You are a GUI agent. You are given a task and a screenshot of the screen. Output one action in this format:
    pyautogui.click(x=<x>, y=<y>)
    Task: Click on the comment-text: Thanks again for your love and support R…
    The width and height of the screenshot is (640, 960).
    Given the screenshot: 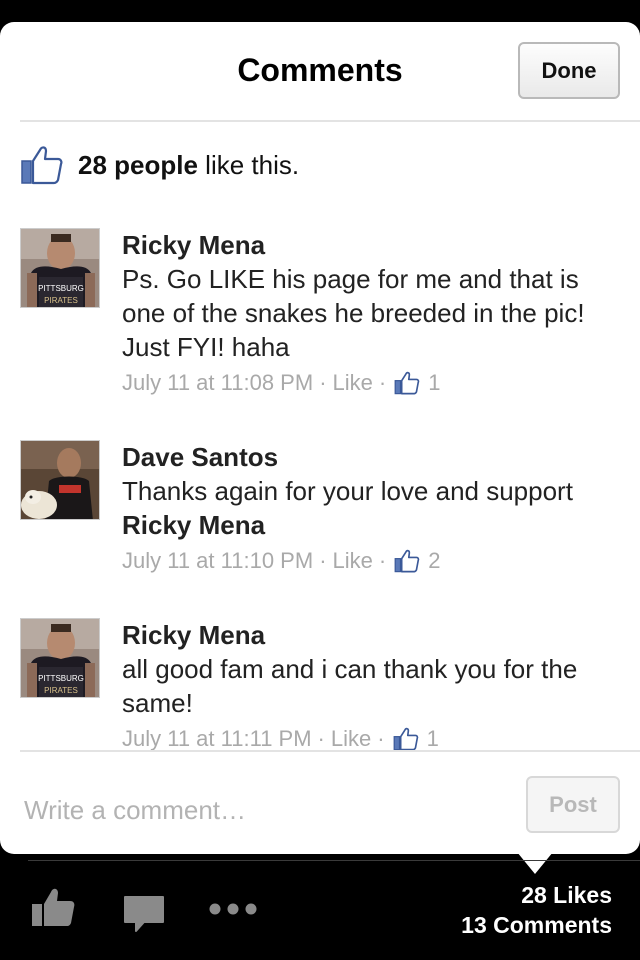 What is the action you would take?
    pyautogui.click(x=371, y=508)
    